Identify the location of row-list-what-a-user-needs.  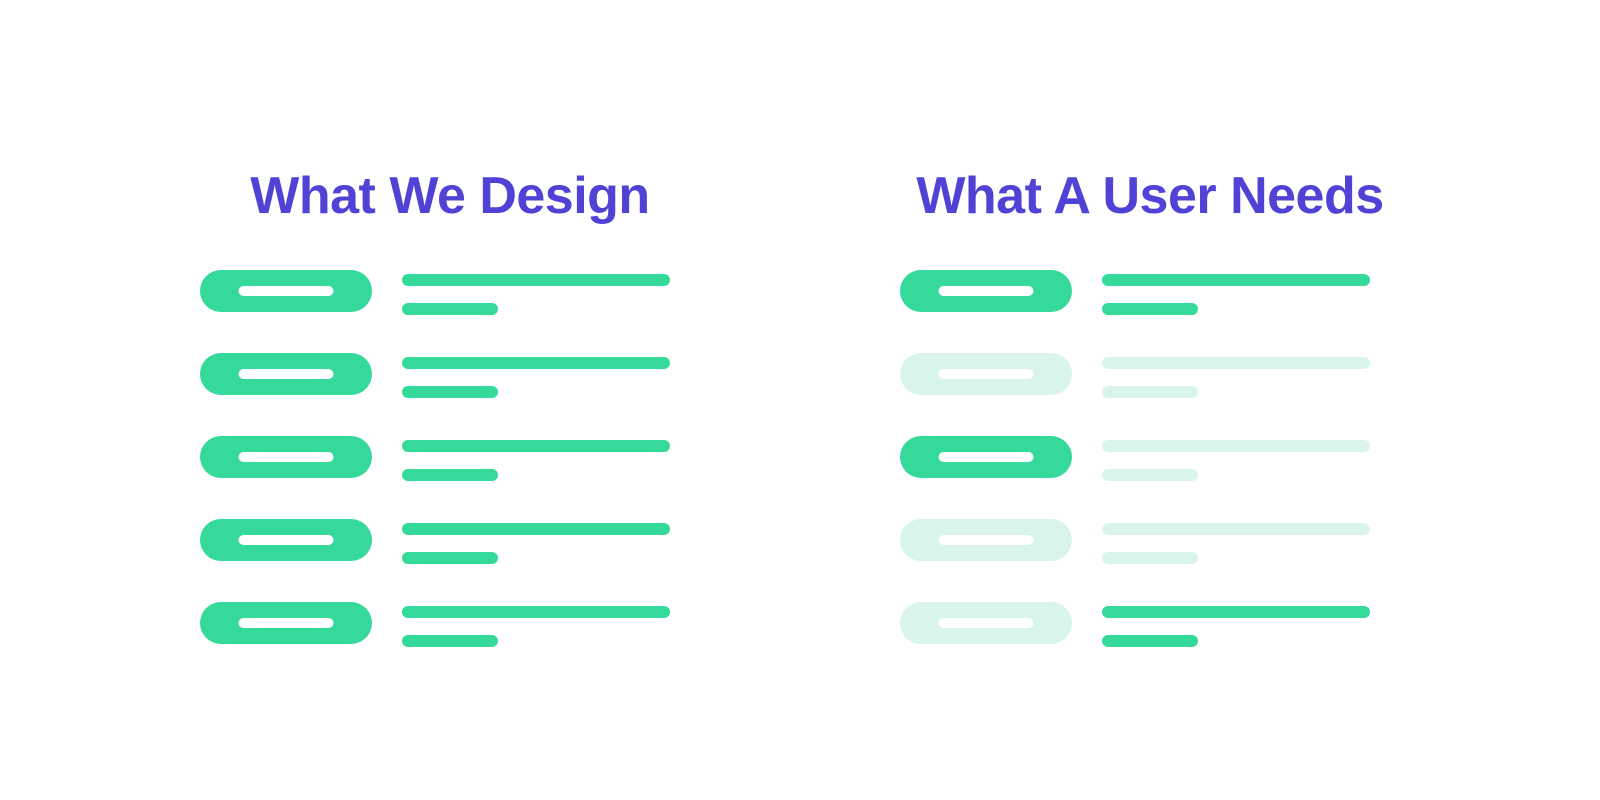
(1135, 458).